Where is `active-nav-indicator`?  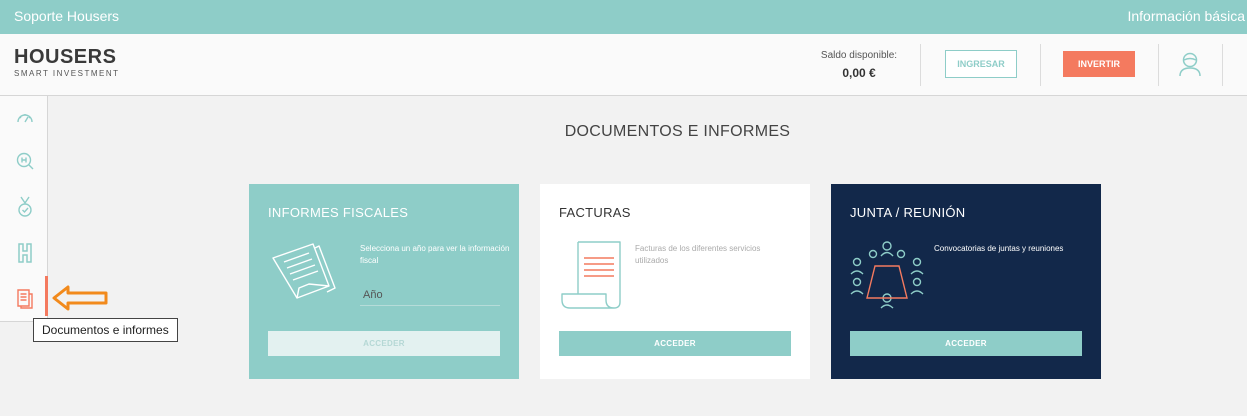
active-nav-indicator is located at coordinates (46, 296).